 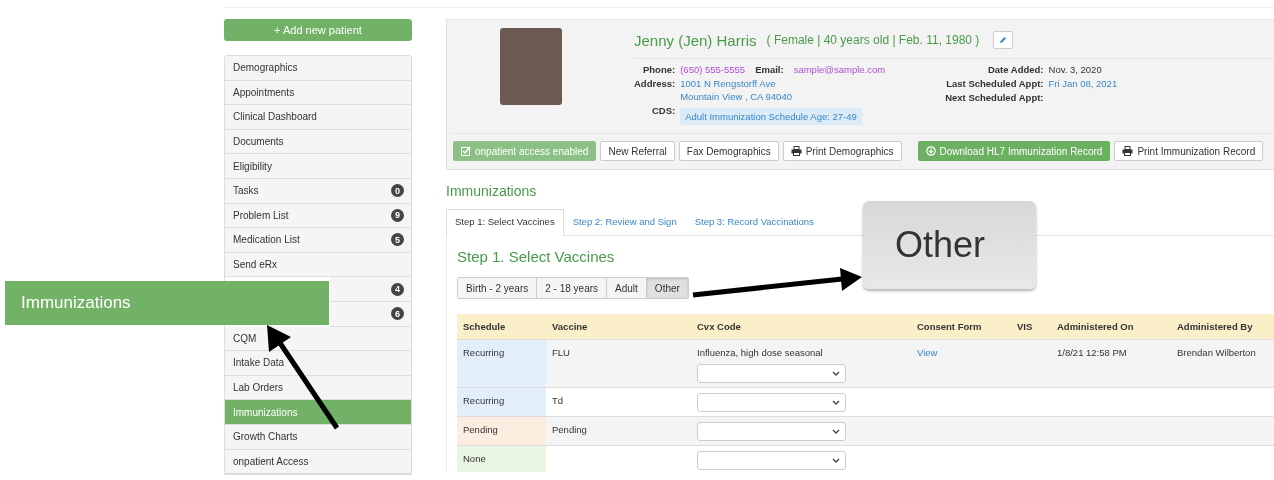 I want to click on age-group-button: Birth - 2 years, so click(x=498, y=288).